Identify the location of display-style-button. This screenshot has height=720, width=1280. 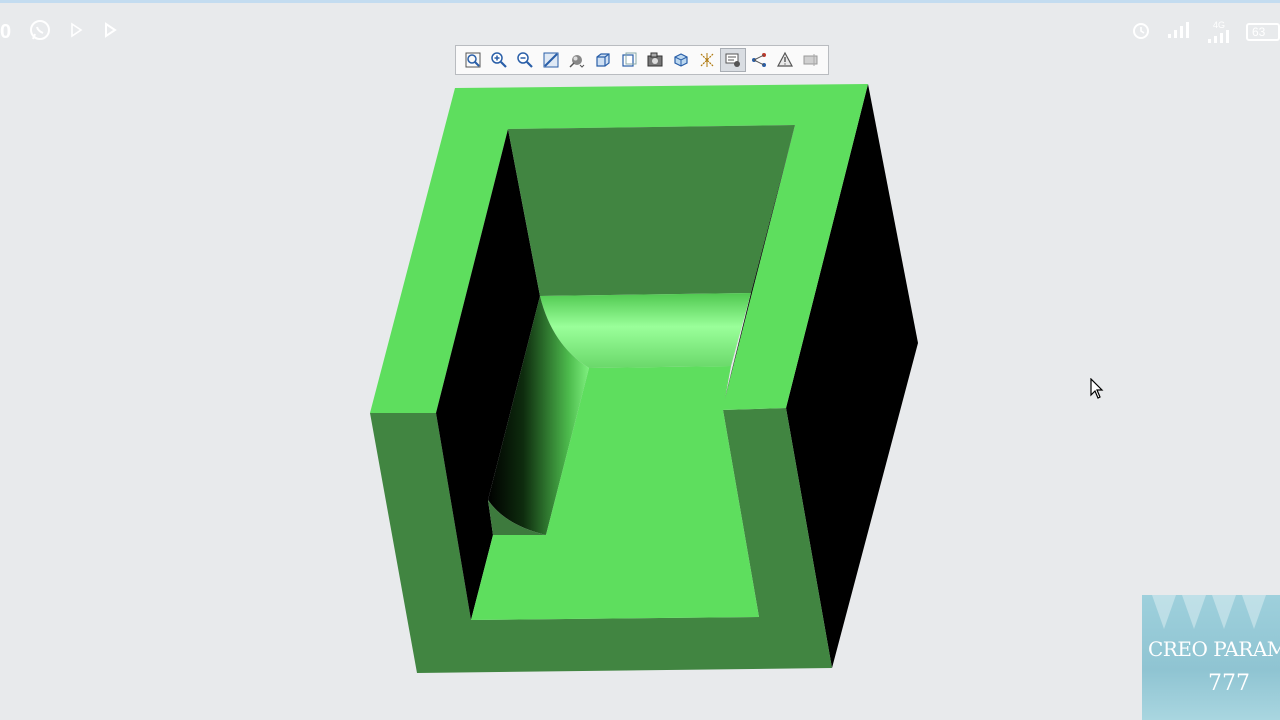
(603, 60).